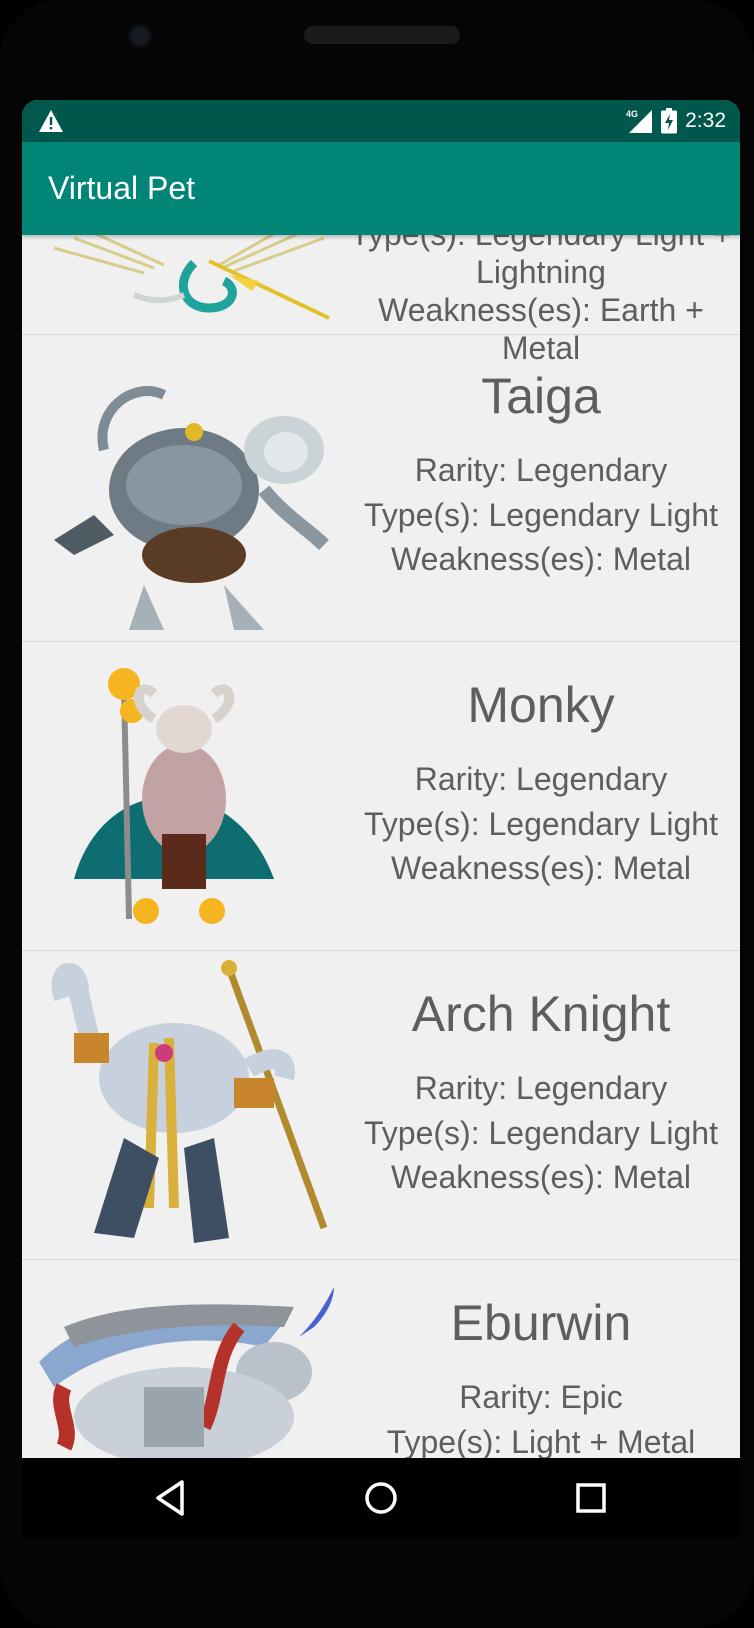  I want to click on monster-types: Type(s): Legendary Light + Lightning, so click(541, 262).